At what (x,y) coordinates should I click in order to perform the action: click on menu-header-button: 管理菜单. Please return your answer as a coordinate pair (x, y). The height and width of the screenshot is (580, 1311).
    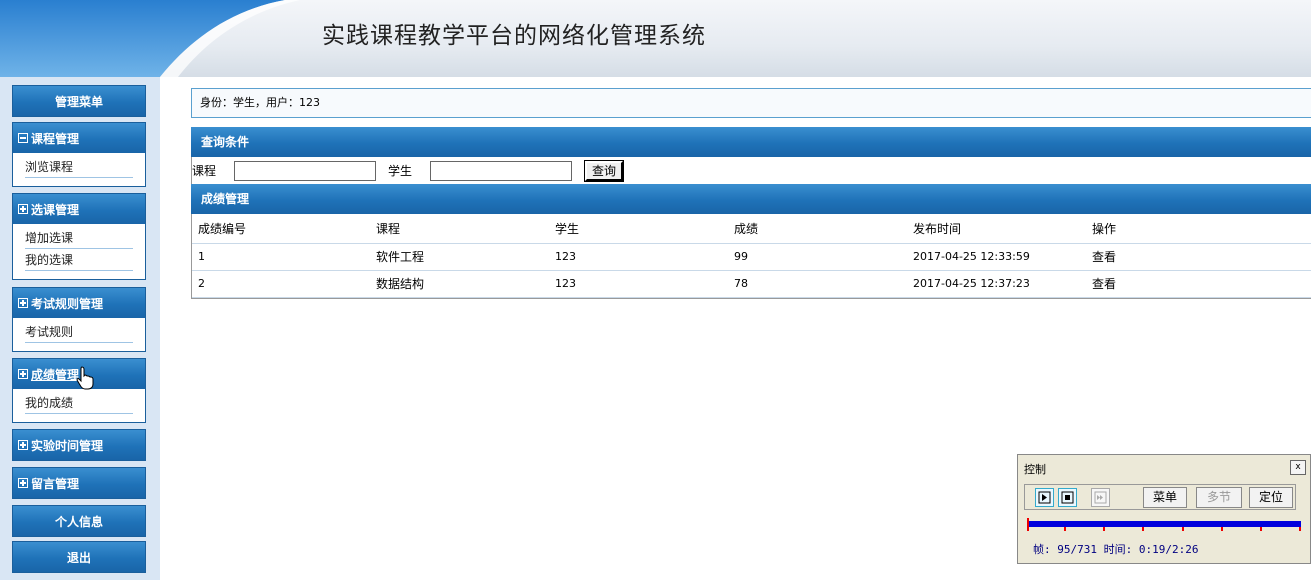
    Looking at the image, I should click on (79, 101).